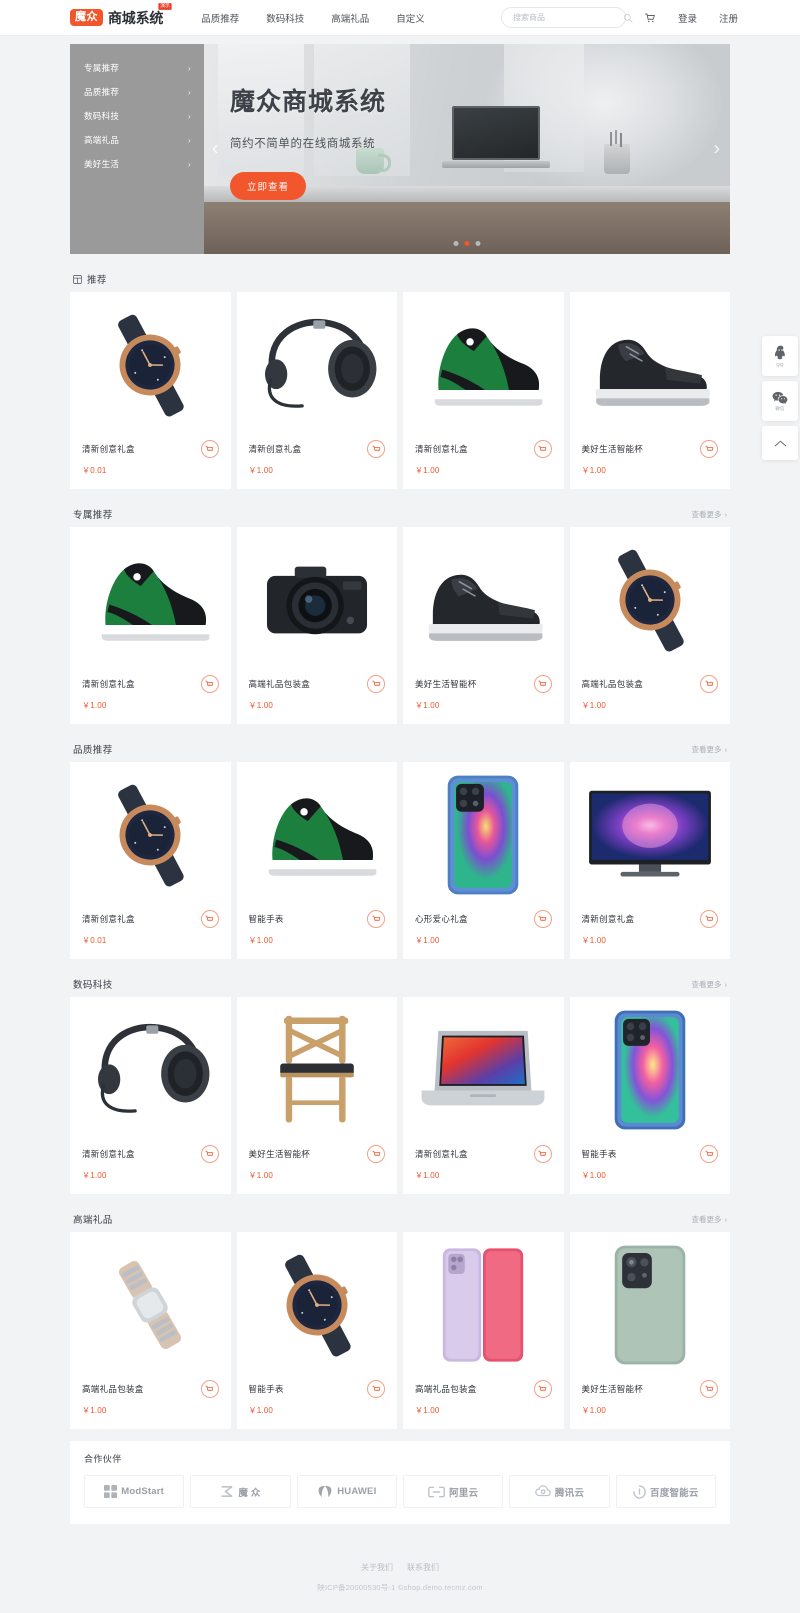 The height and width of the screenshot is (1613, 800). What do you see at coordinates (780, 443) in the screenshot?
I see `back-to-top-button` at bounding box center [780, 443].